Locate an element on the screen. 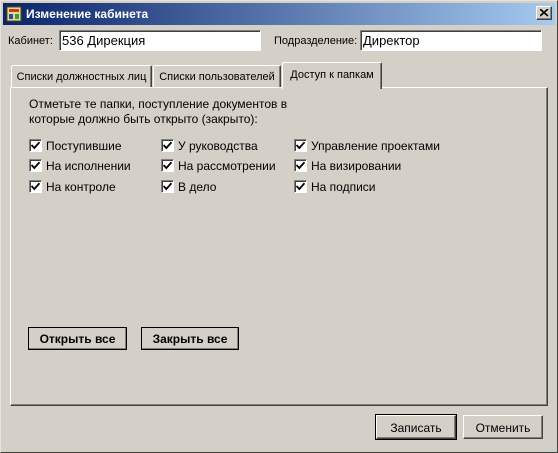 This screenshot has height=453, width=558. checkbox-label: У руководства is located at coordinates (218, 146).